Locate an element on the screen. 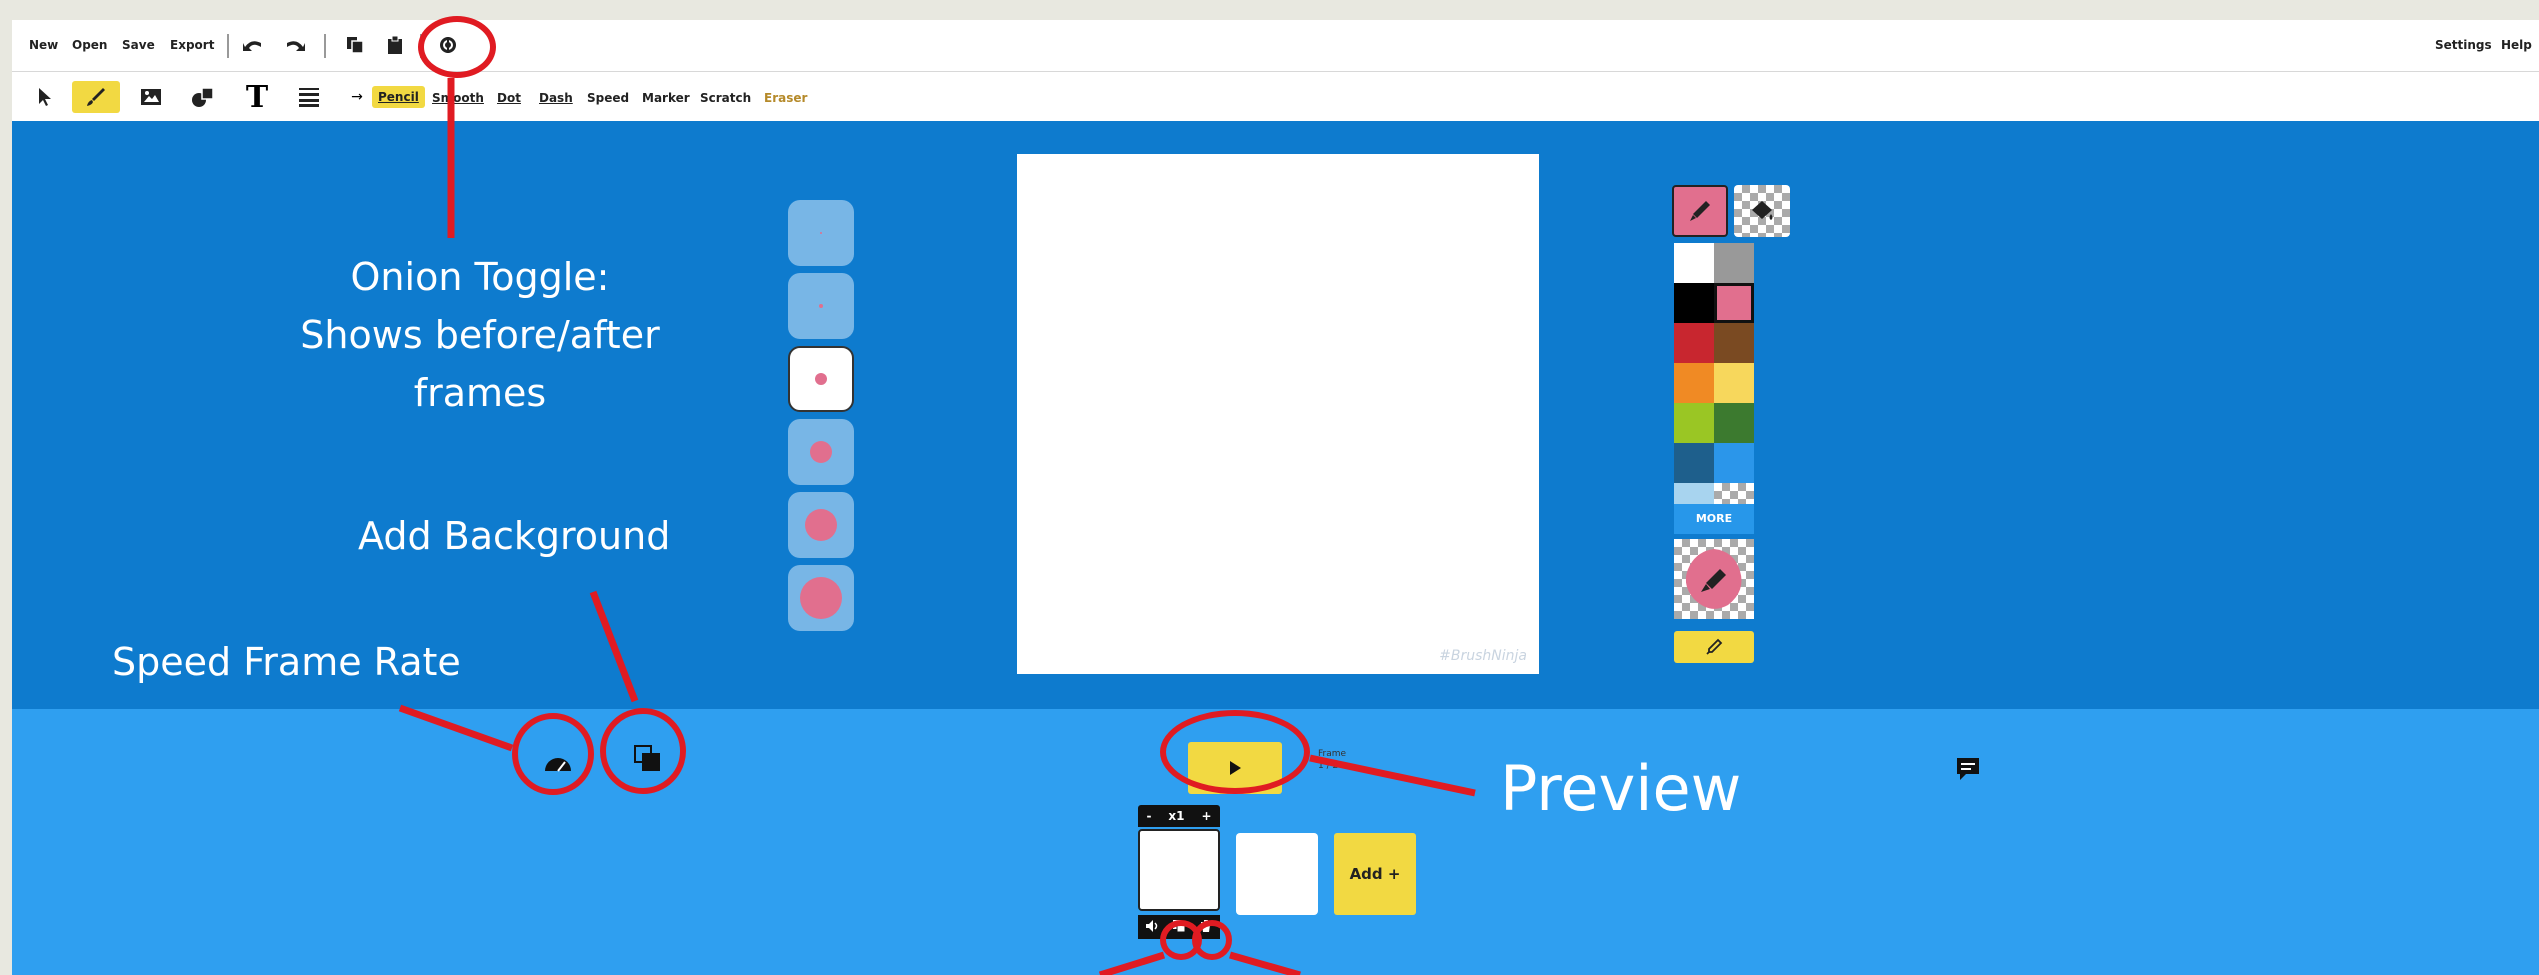 This screenshot has height=975, width=2539. swatch-red is located at coordinates (1694, 343).